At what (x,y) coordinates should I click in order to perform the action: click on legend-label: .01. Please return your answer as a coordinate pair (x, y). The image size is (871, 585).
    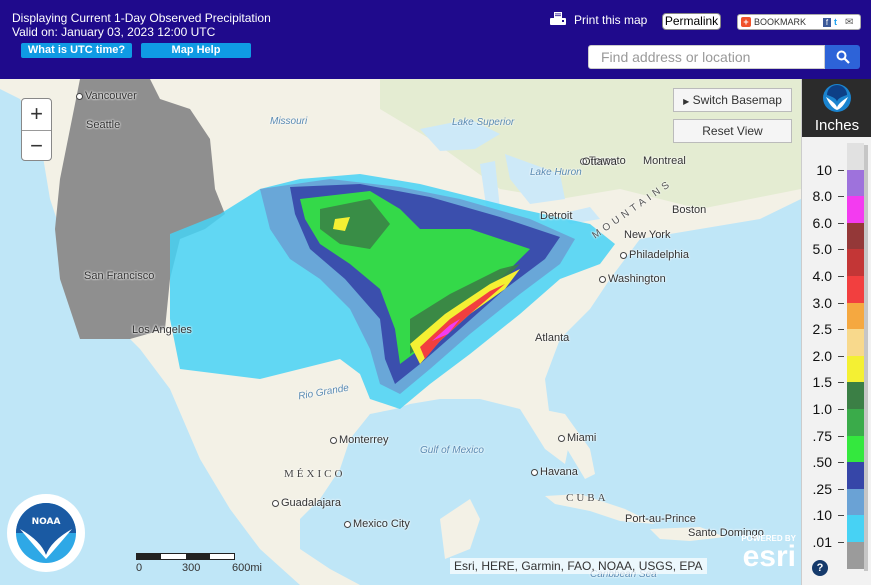
    Looking at the image, I should click on (822, 542).